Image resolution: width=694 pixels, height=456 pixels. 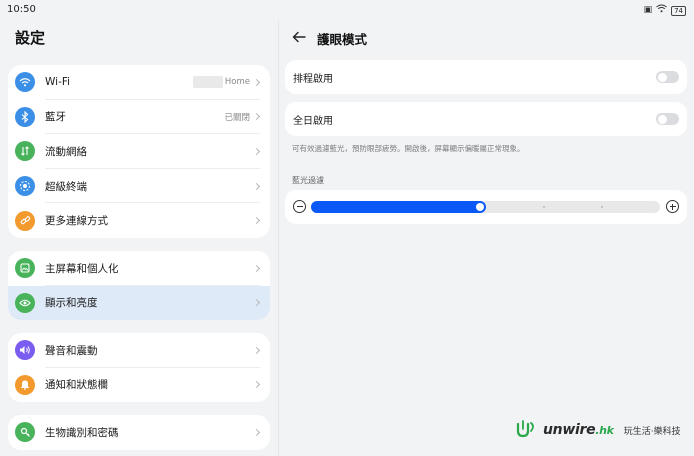 What do you see at coordinates (25, 220) in the screenshot?
I see `link-icon` at bounding box center [25, 220].